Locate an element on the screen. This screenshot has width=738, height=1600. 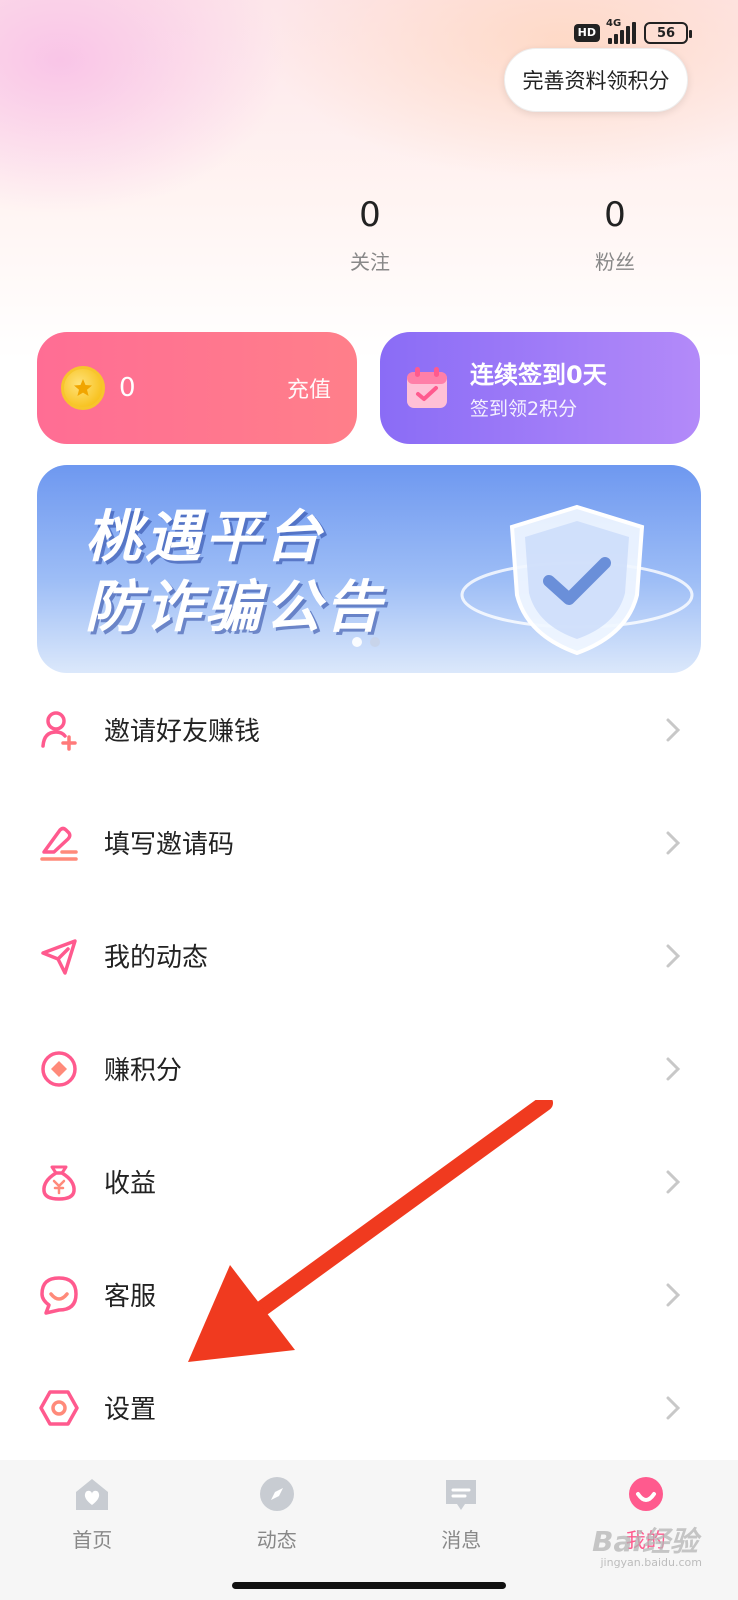
fans-label: 粉丝 is located at coordinates (615, 262).